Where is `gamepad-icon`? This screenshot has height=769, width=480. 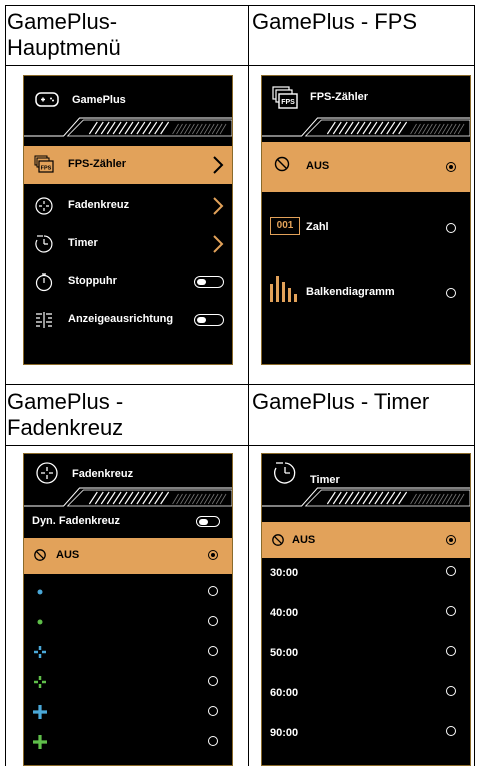
gamepad-icon is located at coordinates (47, 99).